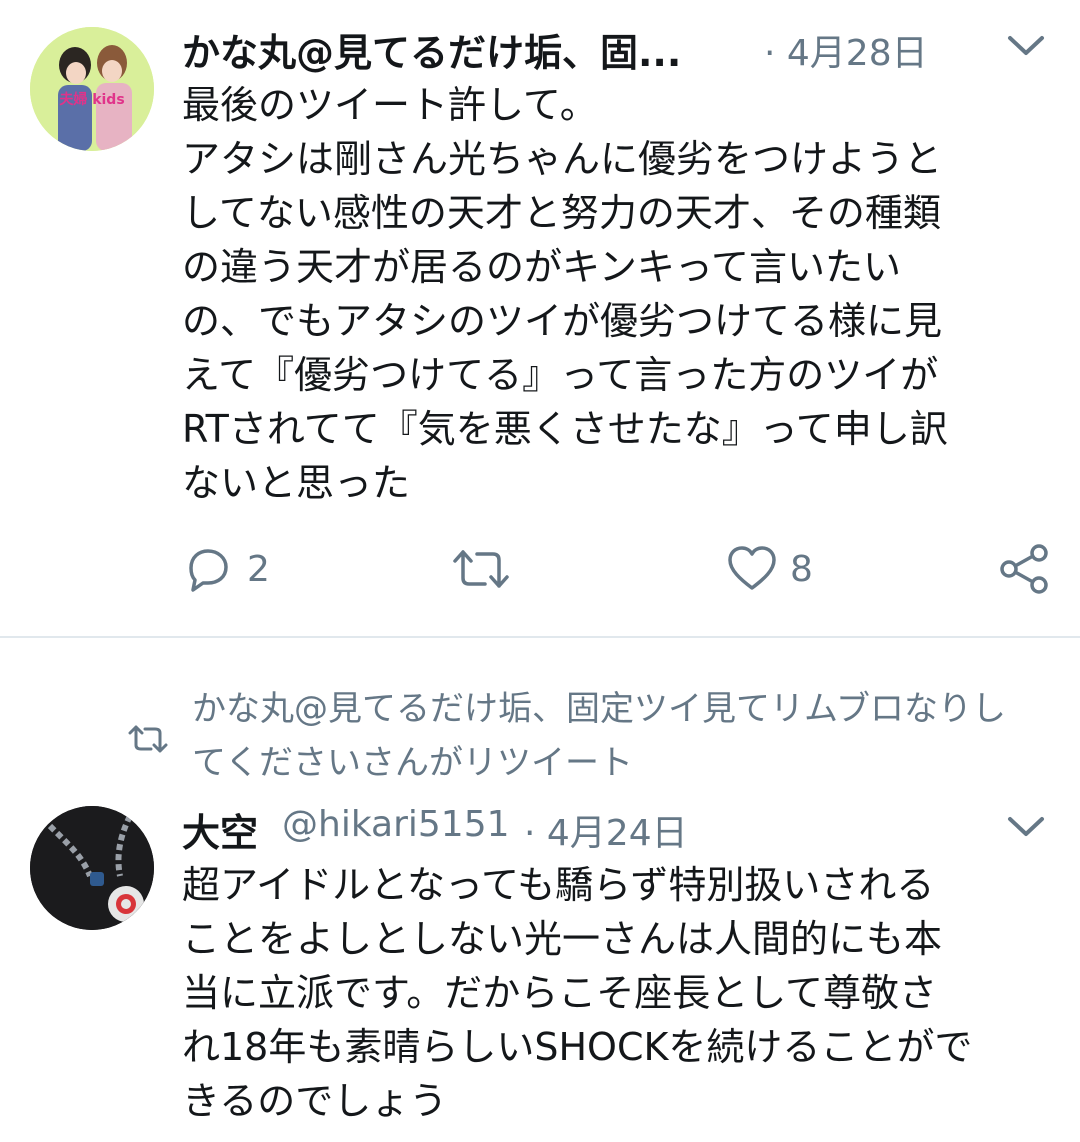 This screenshot has width=1080, height=1142. Describe the element at coordinates (577, 1047) in the screenshot. I see `tweet-text-line: れ18年も素晴らしいSHOCKを続けることがで` at that location.